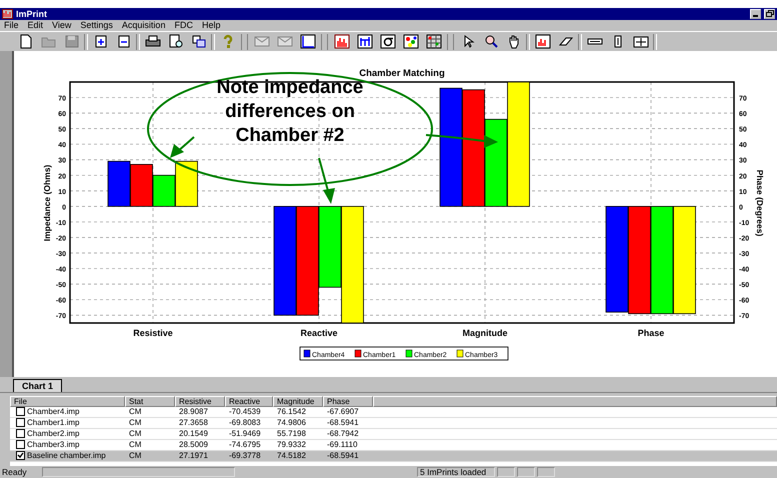  Describe the element at coordinates (245, 423) in the screenshot. I see `table-cell-text: -69.8083` at that location.